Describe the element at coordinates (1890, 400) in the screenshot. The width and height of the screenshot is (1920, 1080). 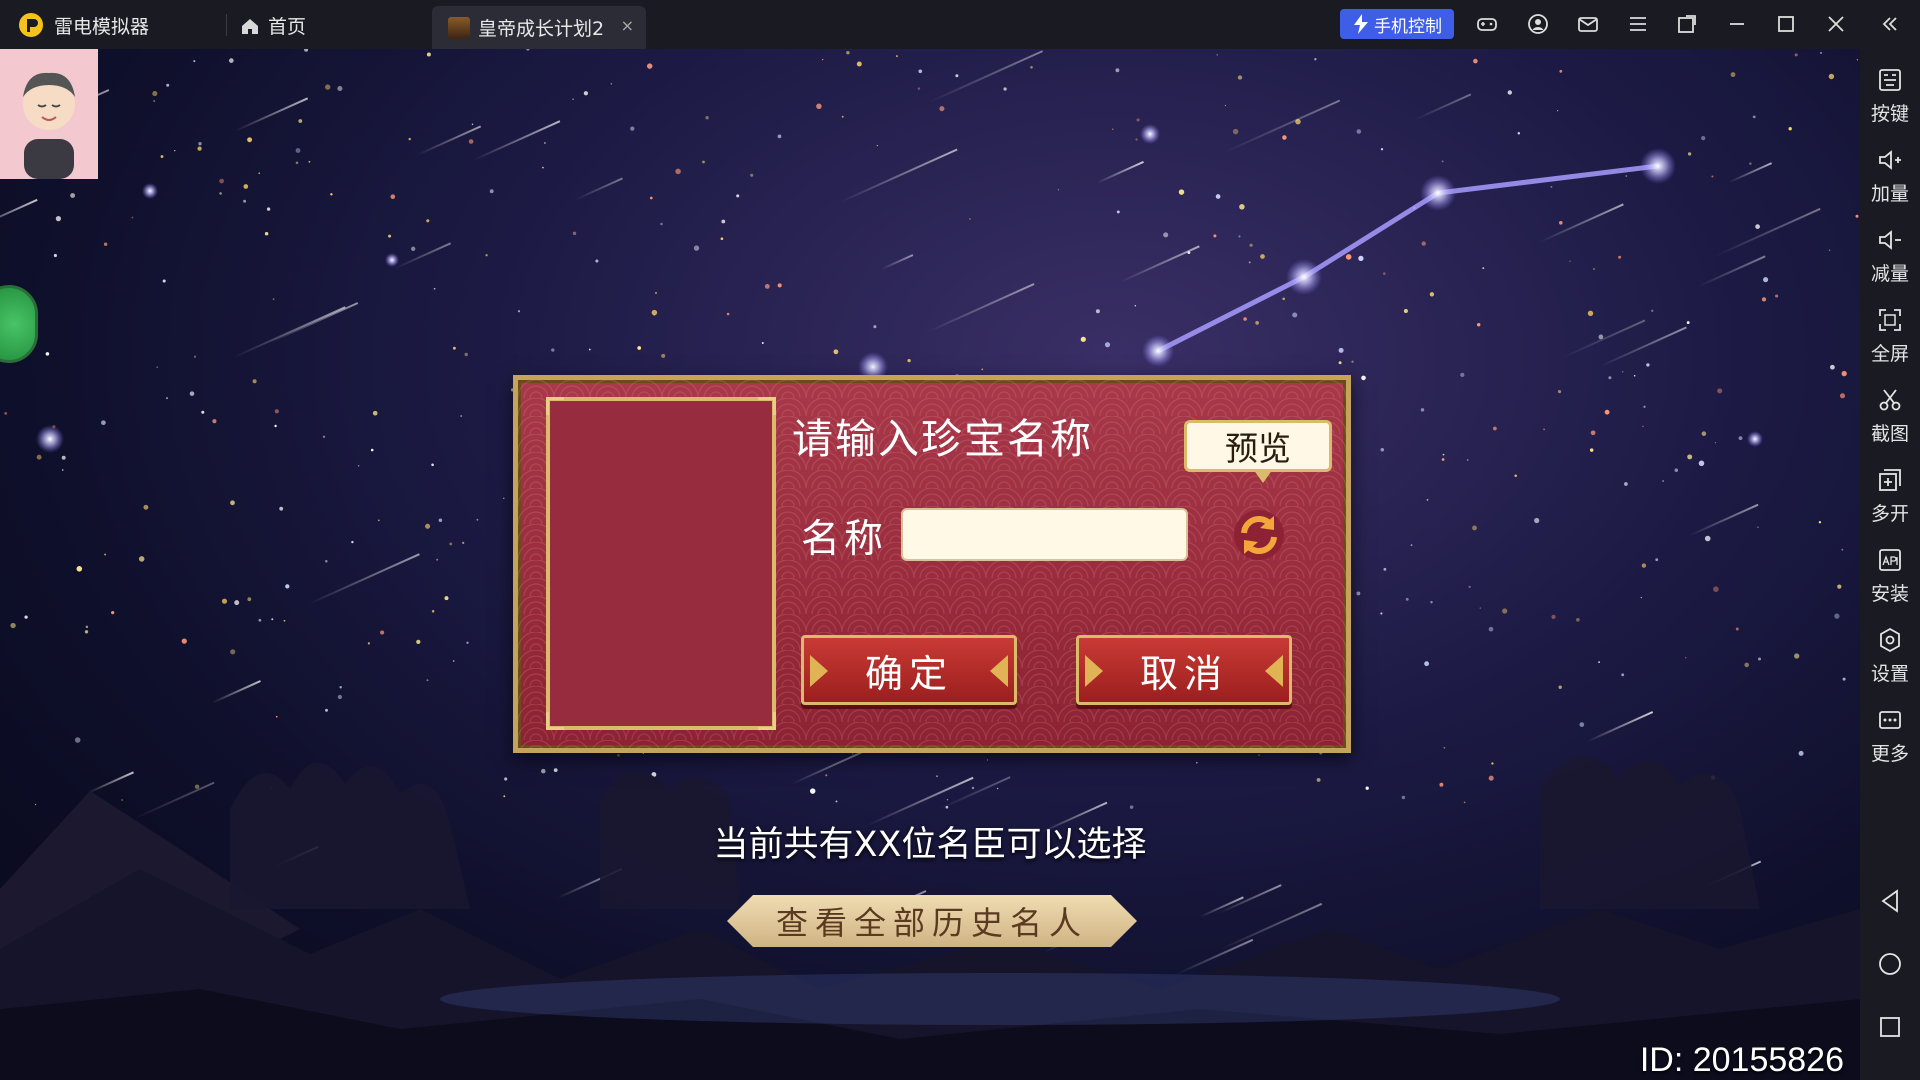
I see `scissors-icon` at that location.